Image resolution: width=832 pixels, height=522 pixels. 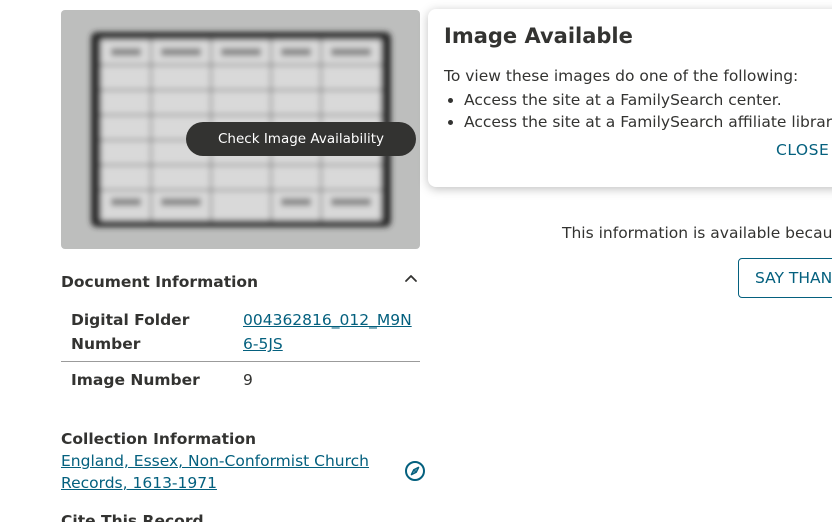 I want to click on document-information-heading: Document Information, so click(x=160, y=282).